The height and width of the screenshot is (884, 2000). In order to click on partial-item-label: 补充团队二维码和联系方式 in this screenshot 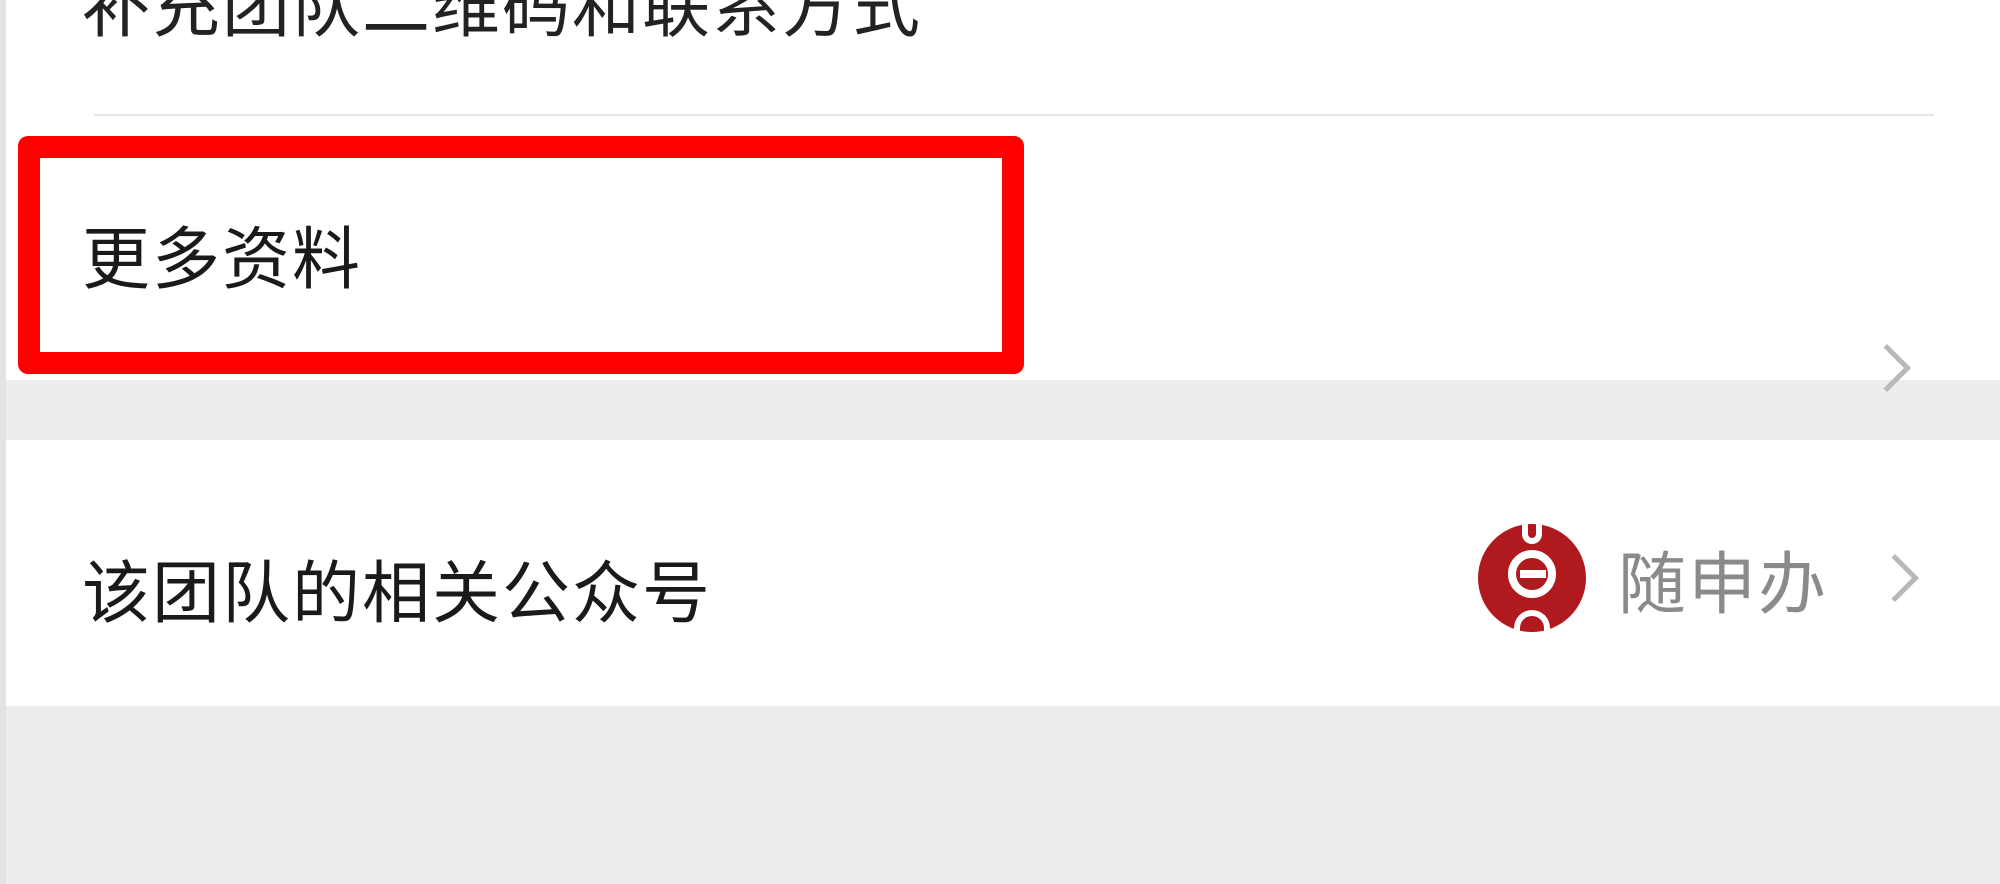, I will do `click(502, 24)`.